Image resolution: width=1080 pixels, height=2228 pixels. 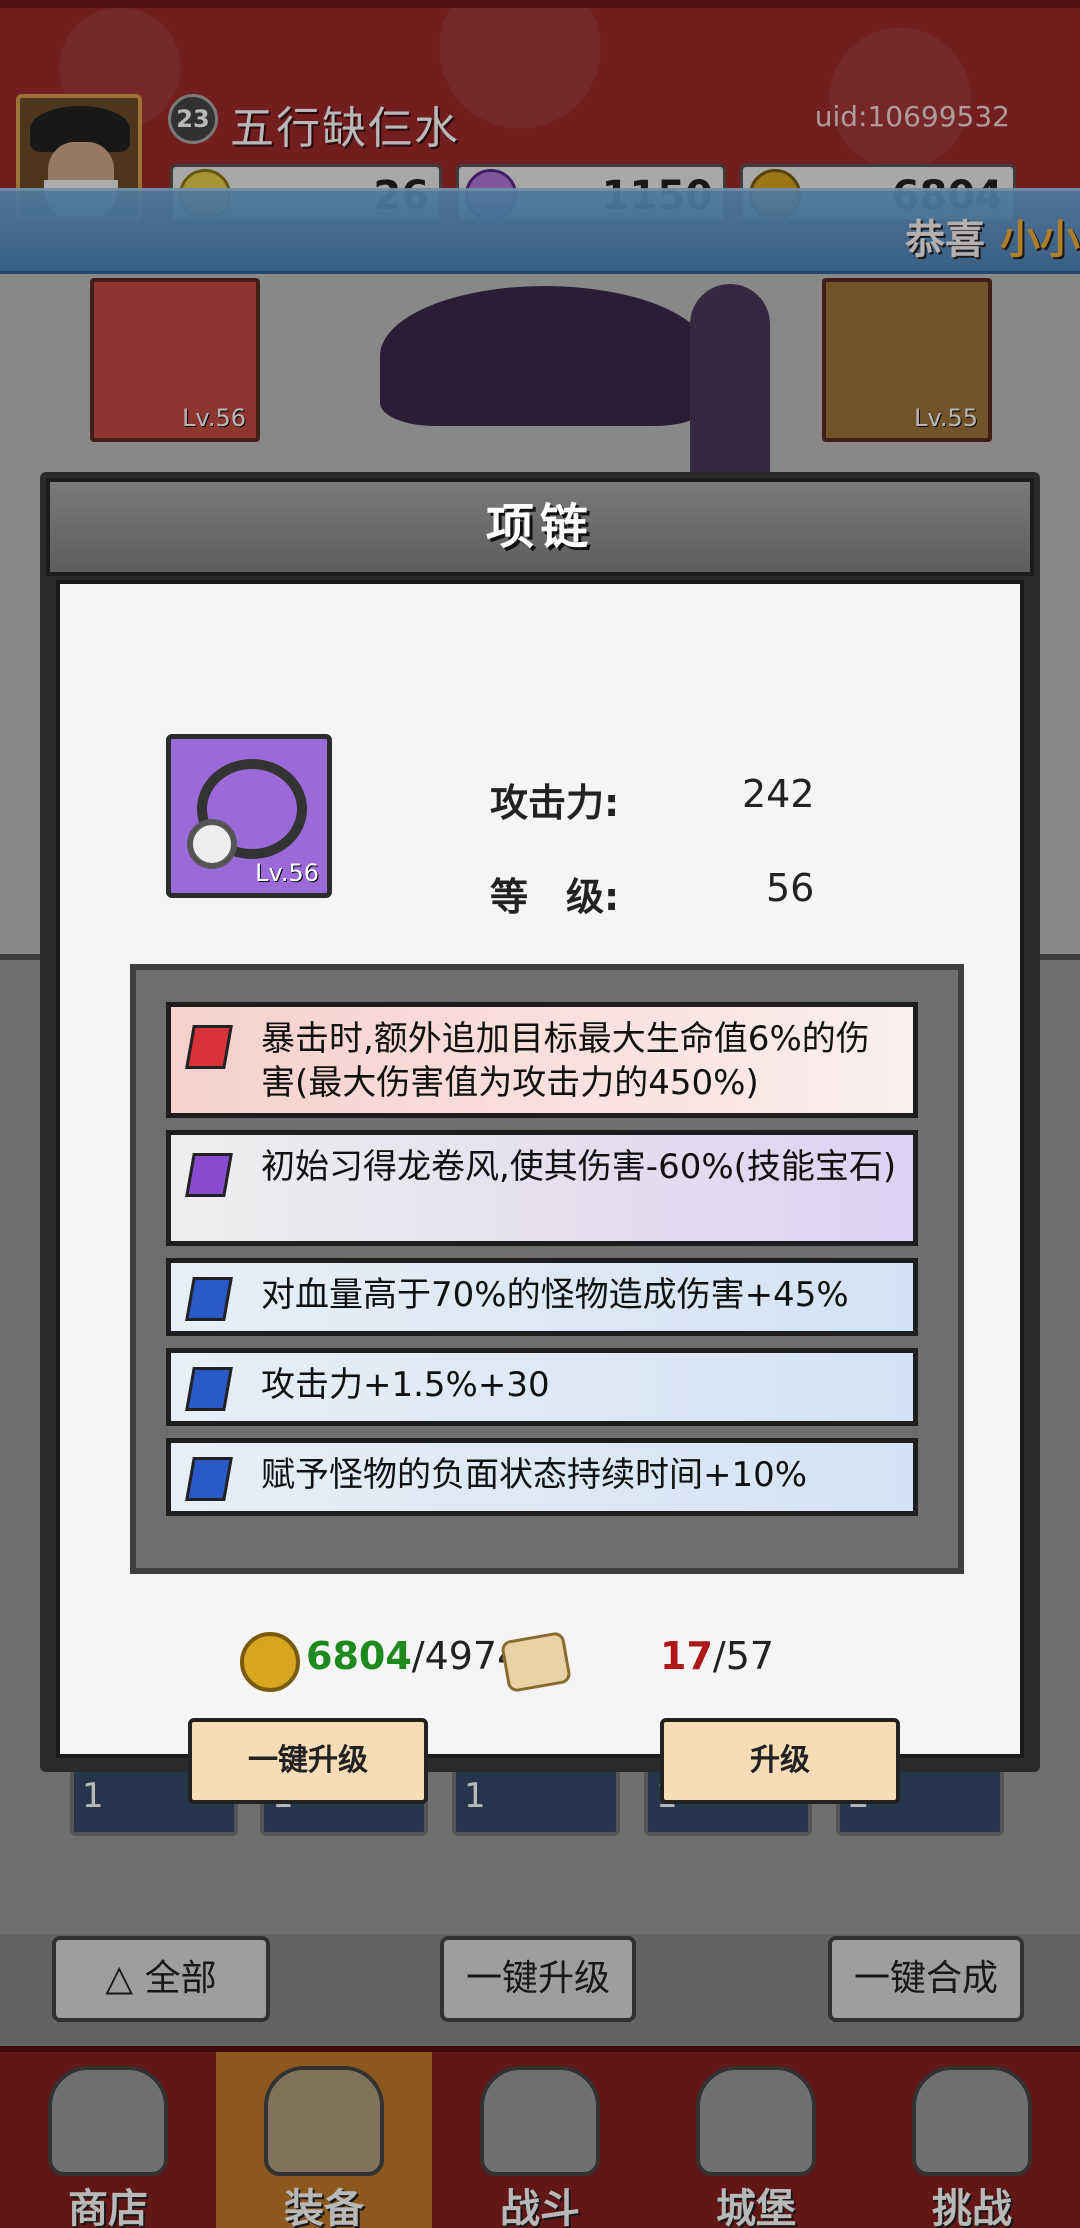 I want to click on modal-title: 项链, so click(x=539, y=527).